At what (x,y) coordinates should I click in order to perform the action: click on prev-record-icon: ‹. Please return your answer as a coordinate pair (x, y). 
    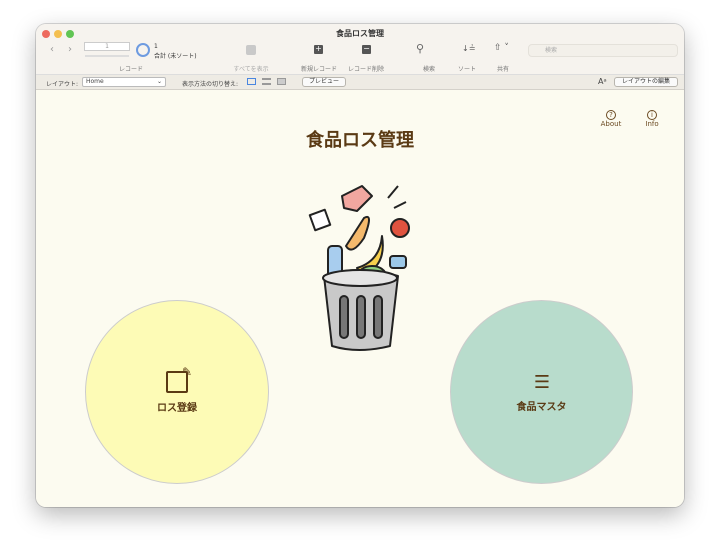
    Looking at the image, I should click on (52, 49).